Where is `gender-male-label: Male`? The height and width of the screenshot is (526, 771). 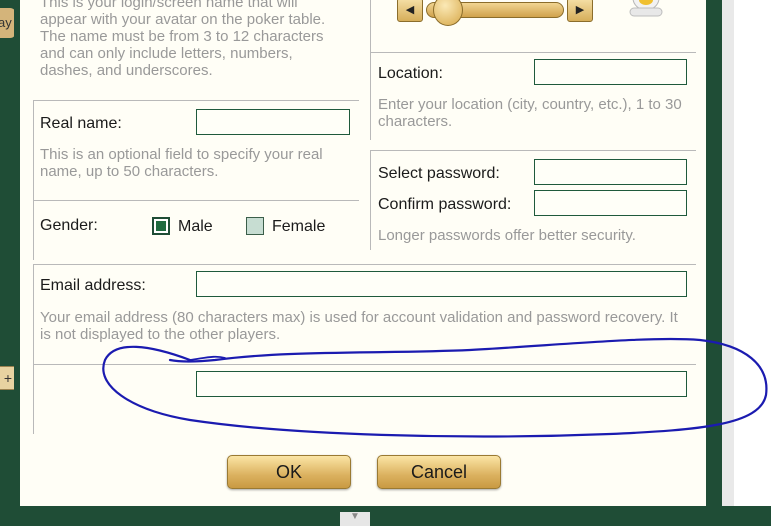 gender-male-label: Male is located at coordinates (195, 227).